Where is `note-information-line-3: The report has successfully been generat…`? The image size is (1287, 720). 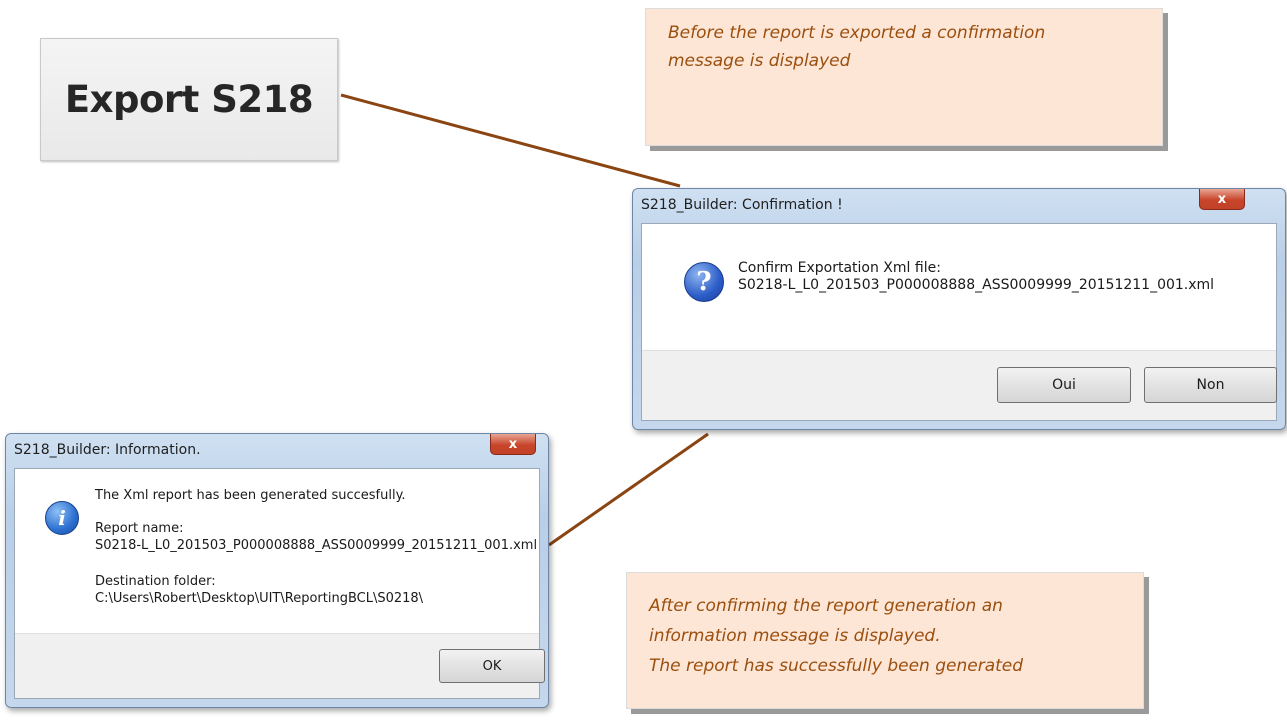 note-information-line-3: The report has successfully been generat… is located at coordinates (836, 666).